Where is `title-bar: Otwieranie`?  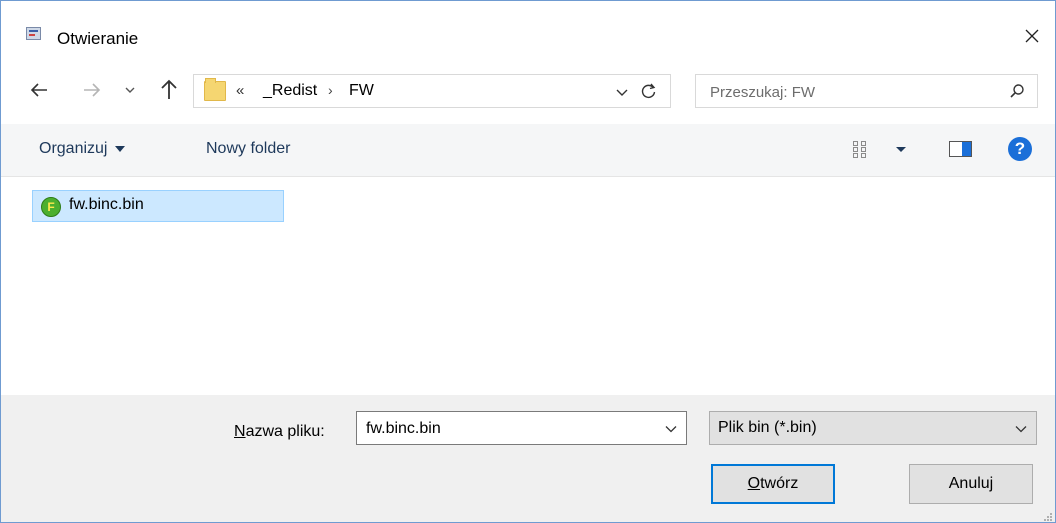 title-bar: Otwieranie is located at coordinates (528, 24).